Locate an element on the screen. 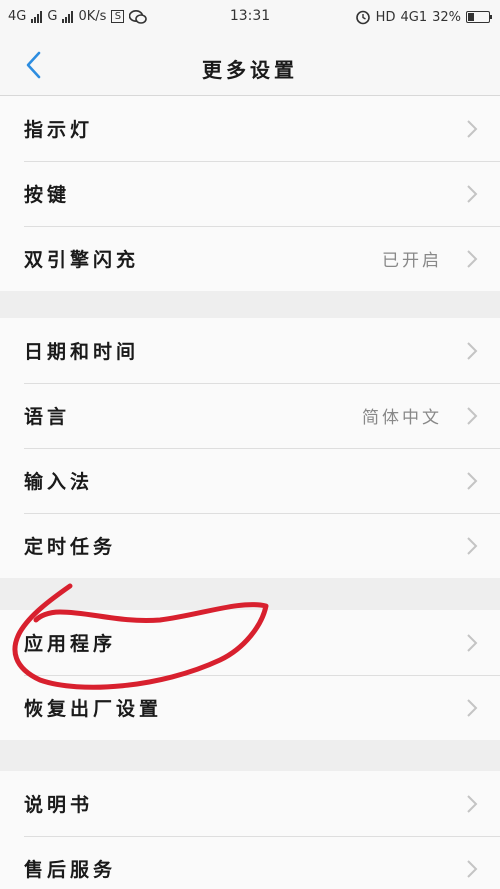 The width and height of the screenshot is (500, 889). settings-item-date-time: 日期和时间 is located at coordinates (250, 350).